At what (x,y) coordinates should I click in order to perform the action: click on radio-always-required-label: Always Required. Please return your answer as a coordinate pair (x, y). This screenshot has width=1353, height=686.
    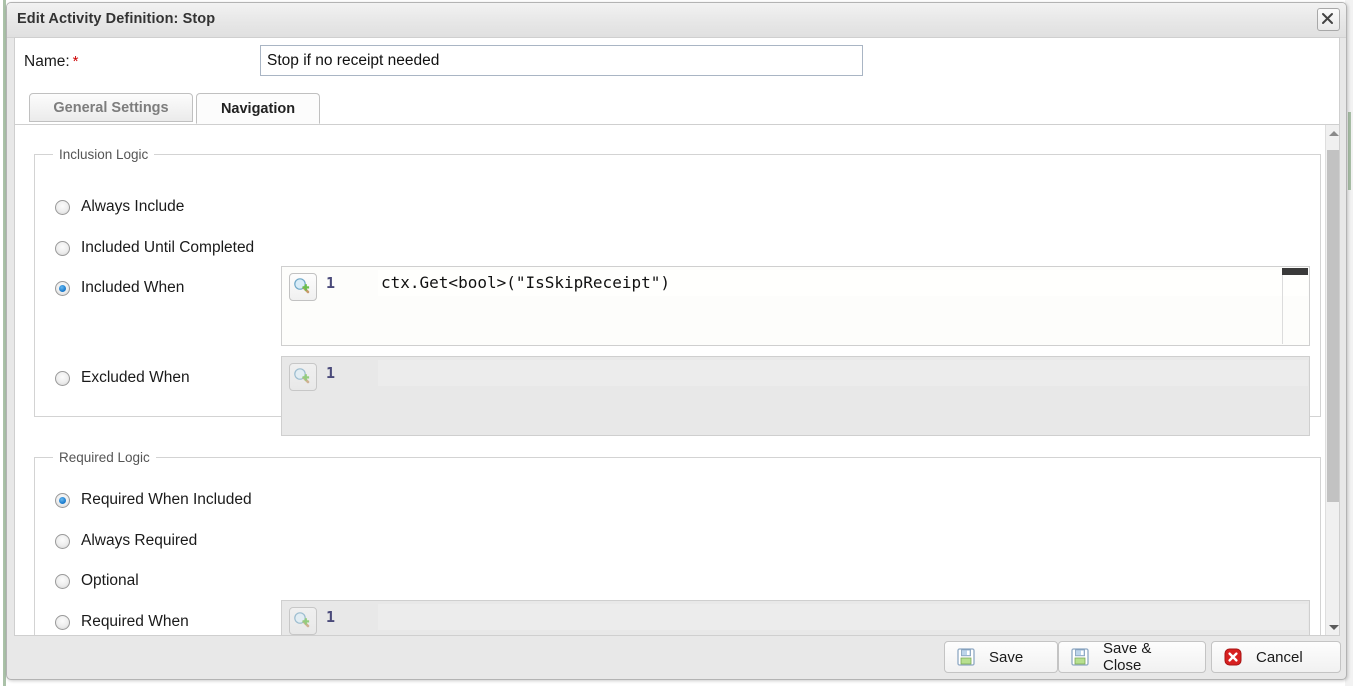
    Looking at the image, I should click on (139, 540).